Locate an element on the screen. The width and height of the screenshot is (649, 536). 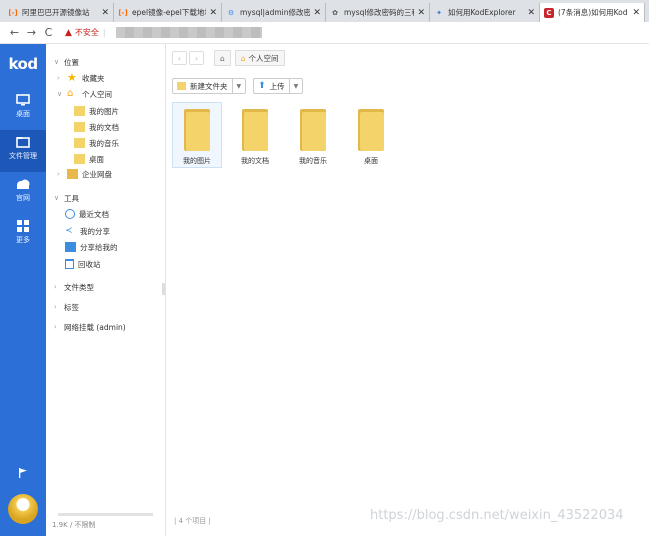
tree-item-personal-space: ∨ ⌂ 个人空间 is located at coordinates (84, 94).